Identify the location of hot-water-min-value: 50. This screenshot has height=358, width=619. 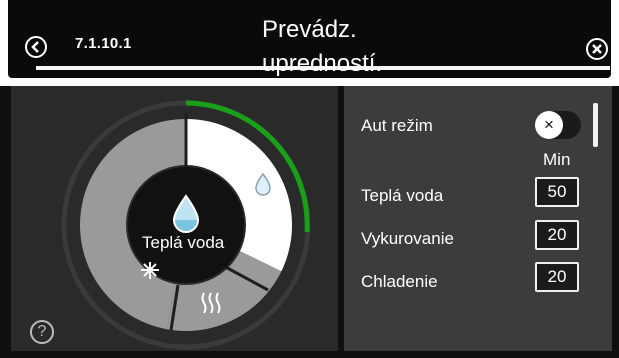
(557, 192).